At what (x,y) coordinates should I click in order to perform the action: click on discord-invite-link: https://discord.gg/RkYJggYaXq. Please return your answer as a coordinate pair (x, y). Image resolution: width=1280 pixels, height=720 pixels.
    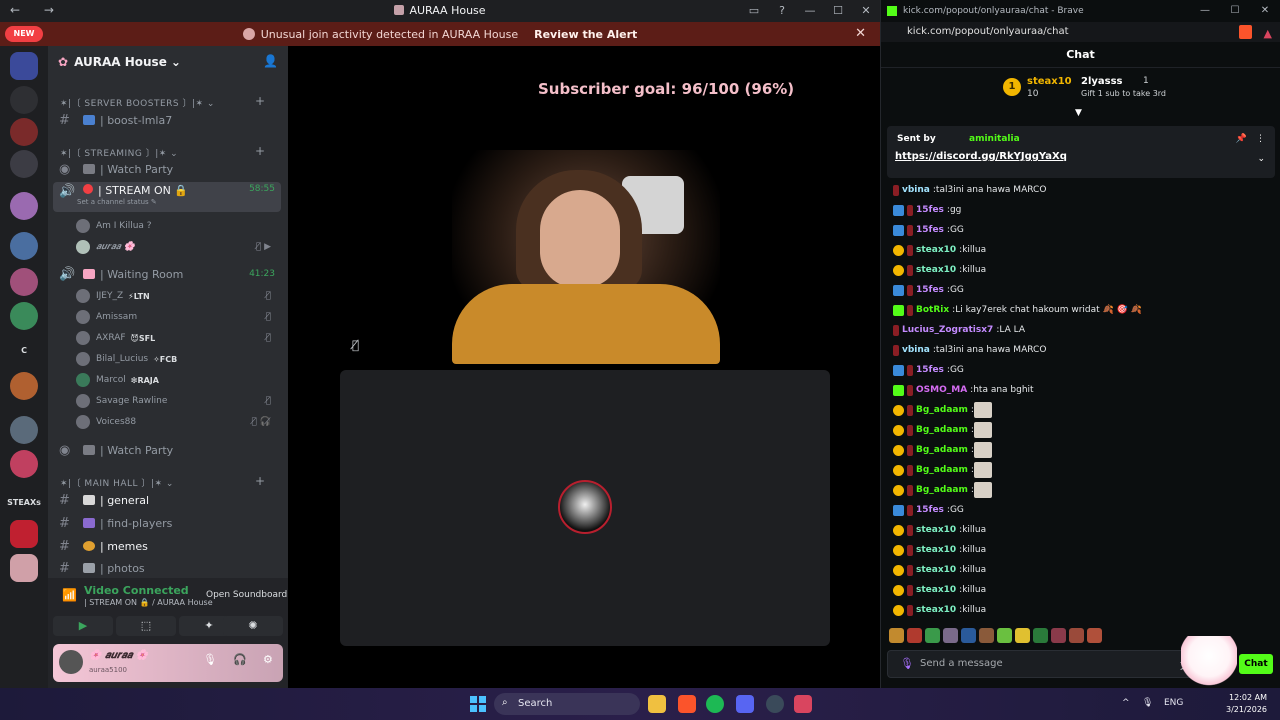
    Looking at the image, I should click on (981, 156).